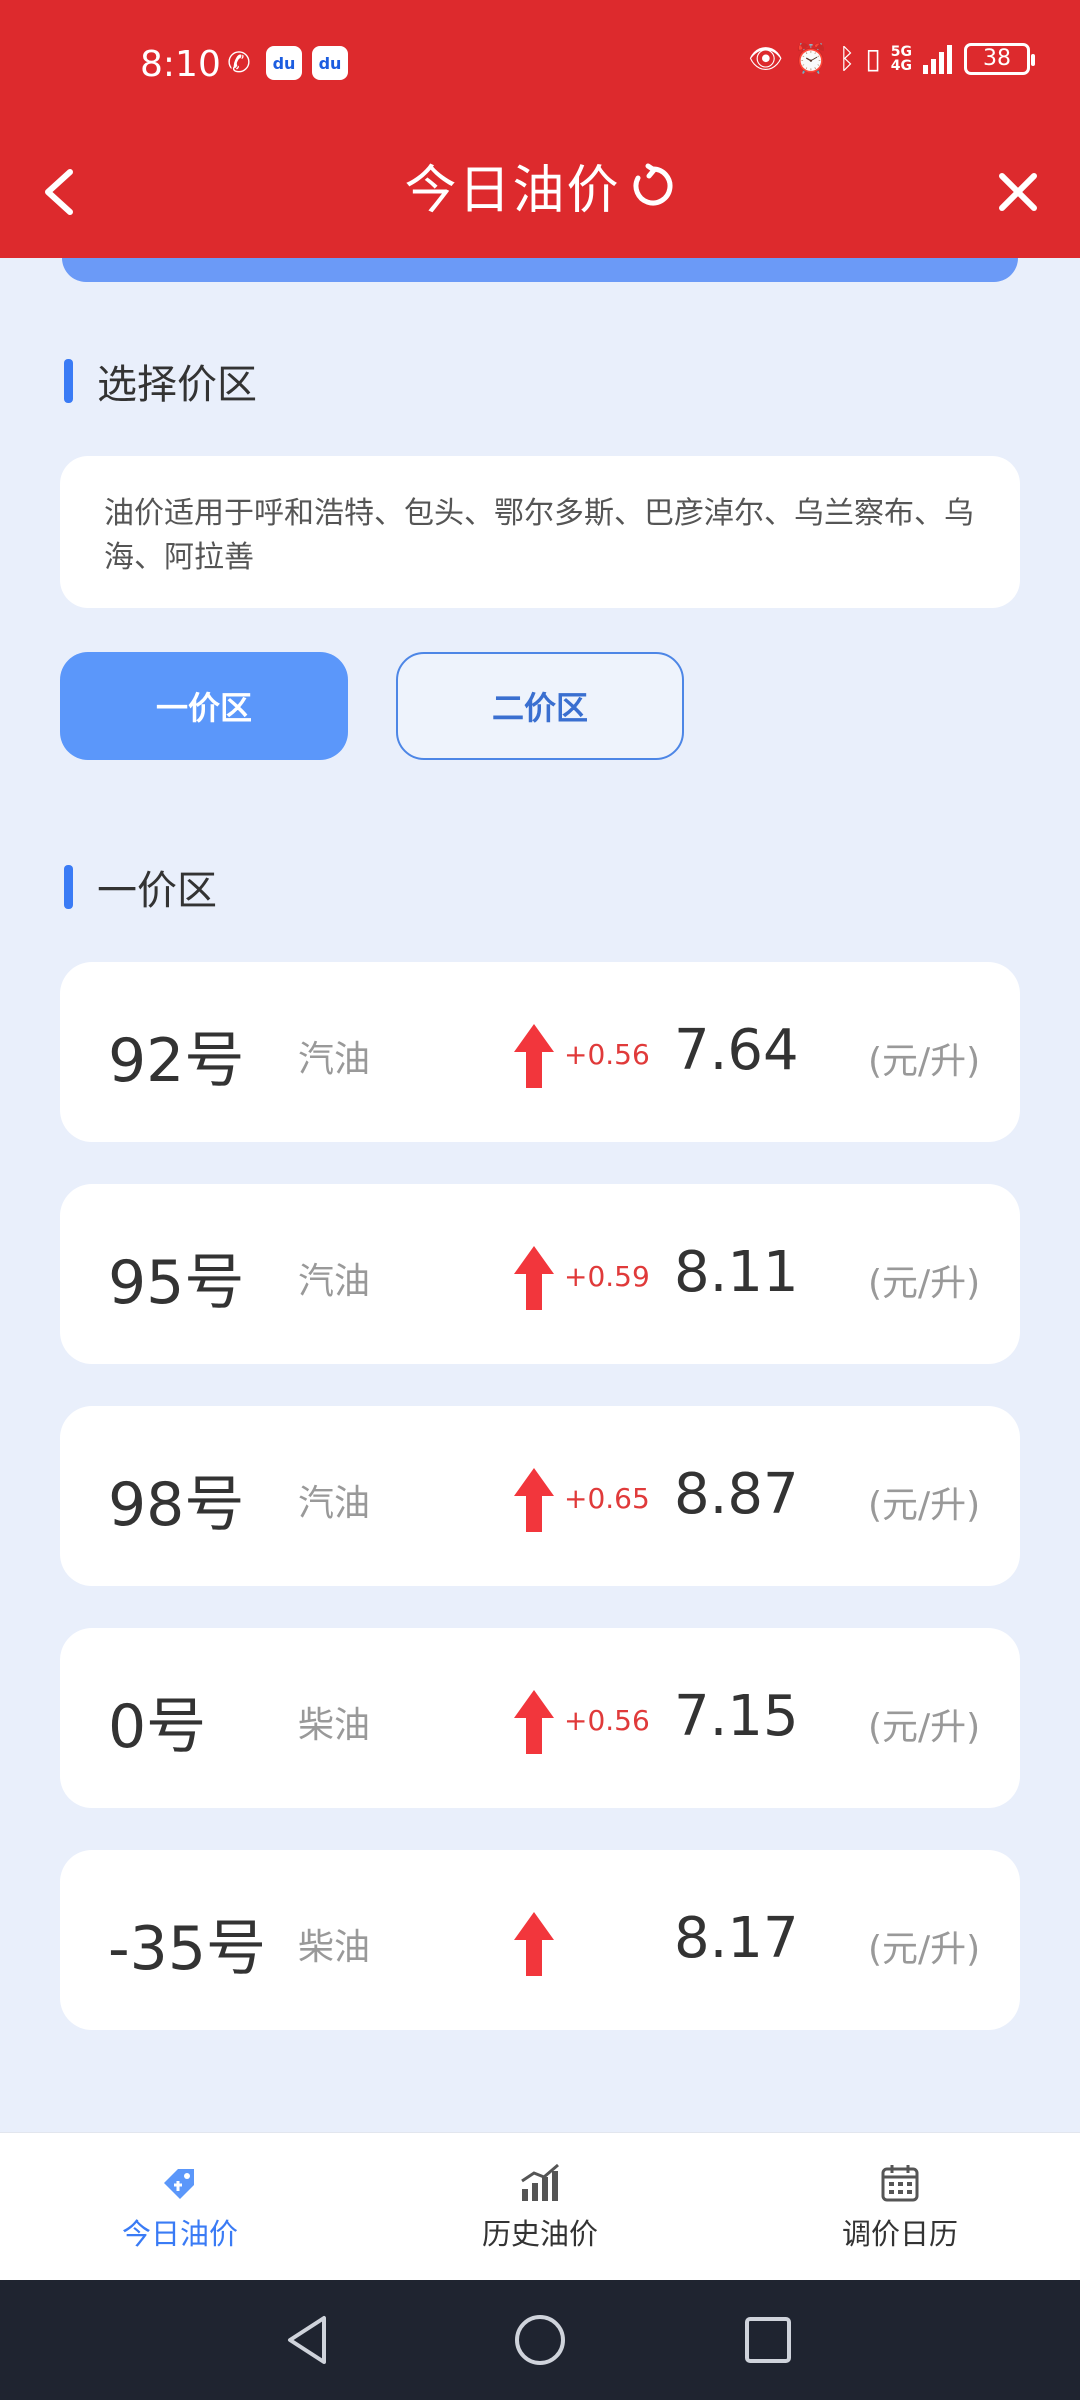  What do you see at coordinates (539, 2234) in the screenshot?
I see `tab-label: 历史油价` at bounding box center [539, 2234].